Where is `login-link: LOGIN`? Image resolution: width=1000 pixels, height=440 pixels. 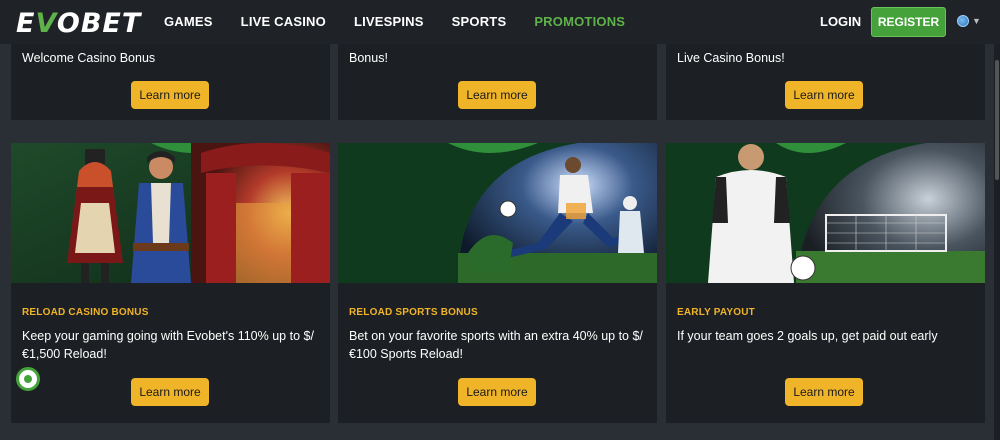
login-link: LOGIN is located at coordinates (840, 21).